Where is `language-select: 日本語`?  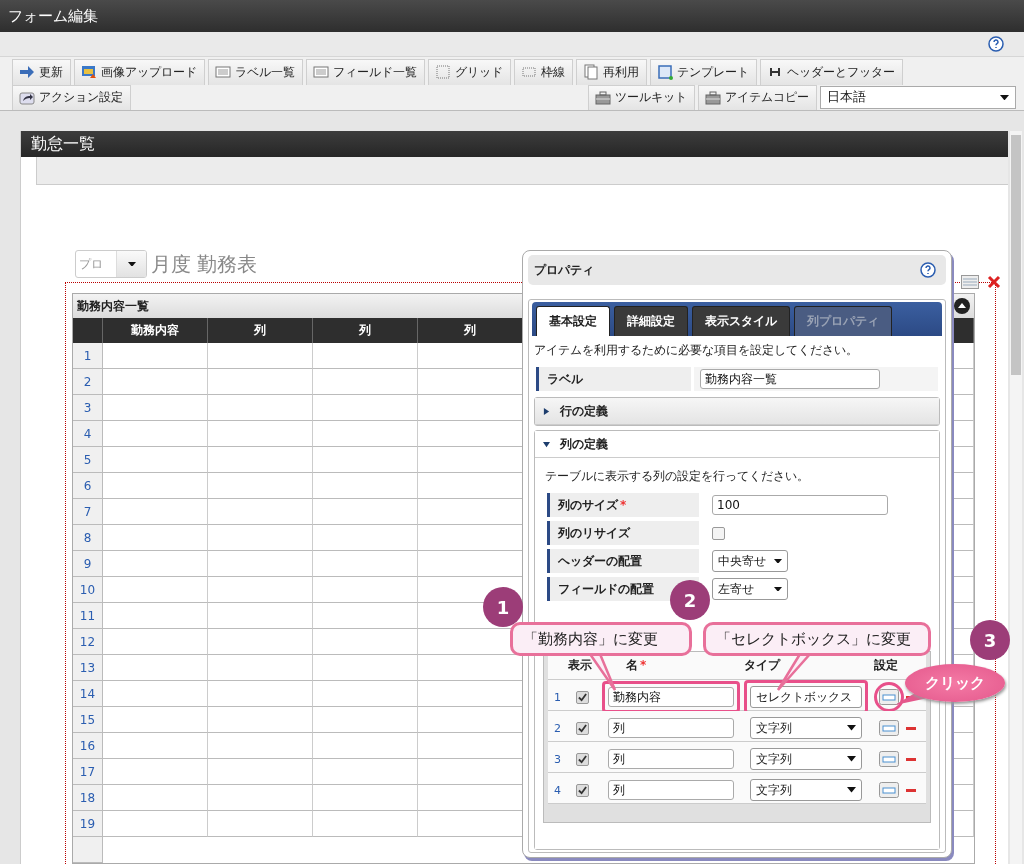 language-select: 日本語 is located at coordinates (918, 97).